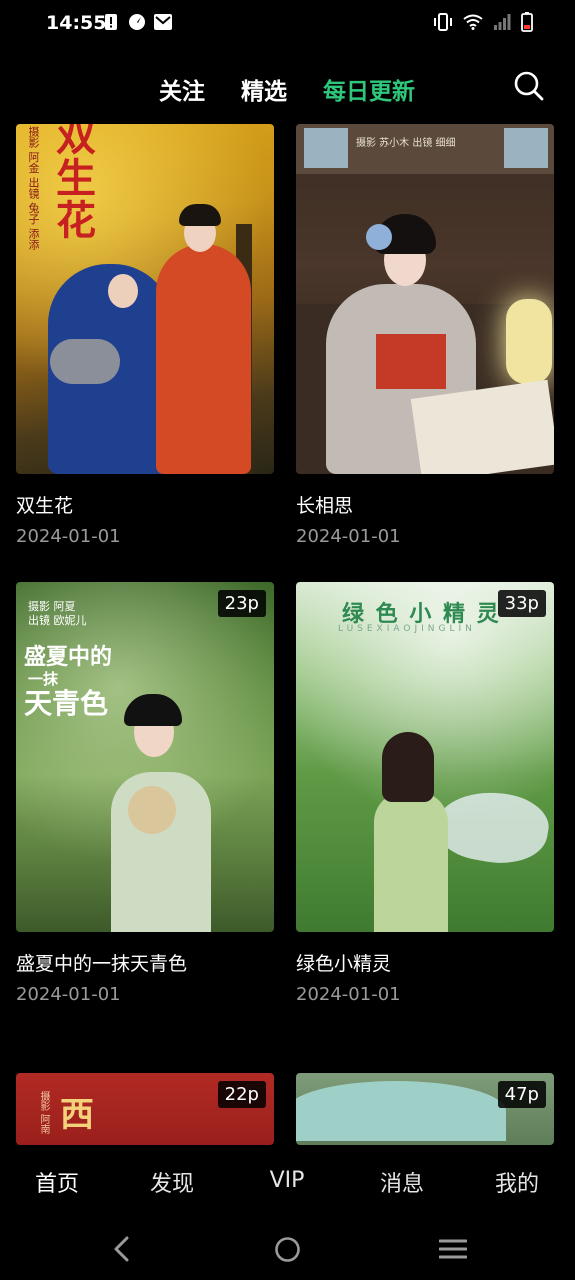  Describe the element at coordinates (152, 810) in the screenshot. I see `round-fan` at that location.